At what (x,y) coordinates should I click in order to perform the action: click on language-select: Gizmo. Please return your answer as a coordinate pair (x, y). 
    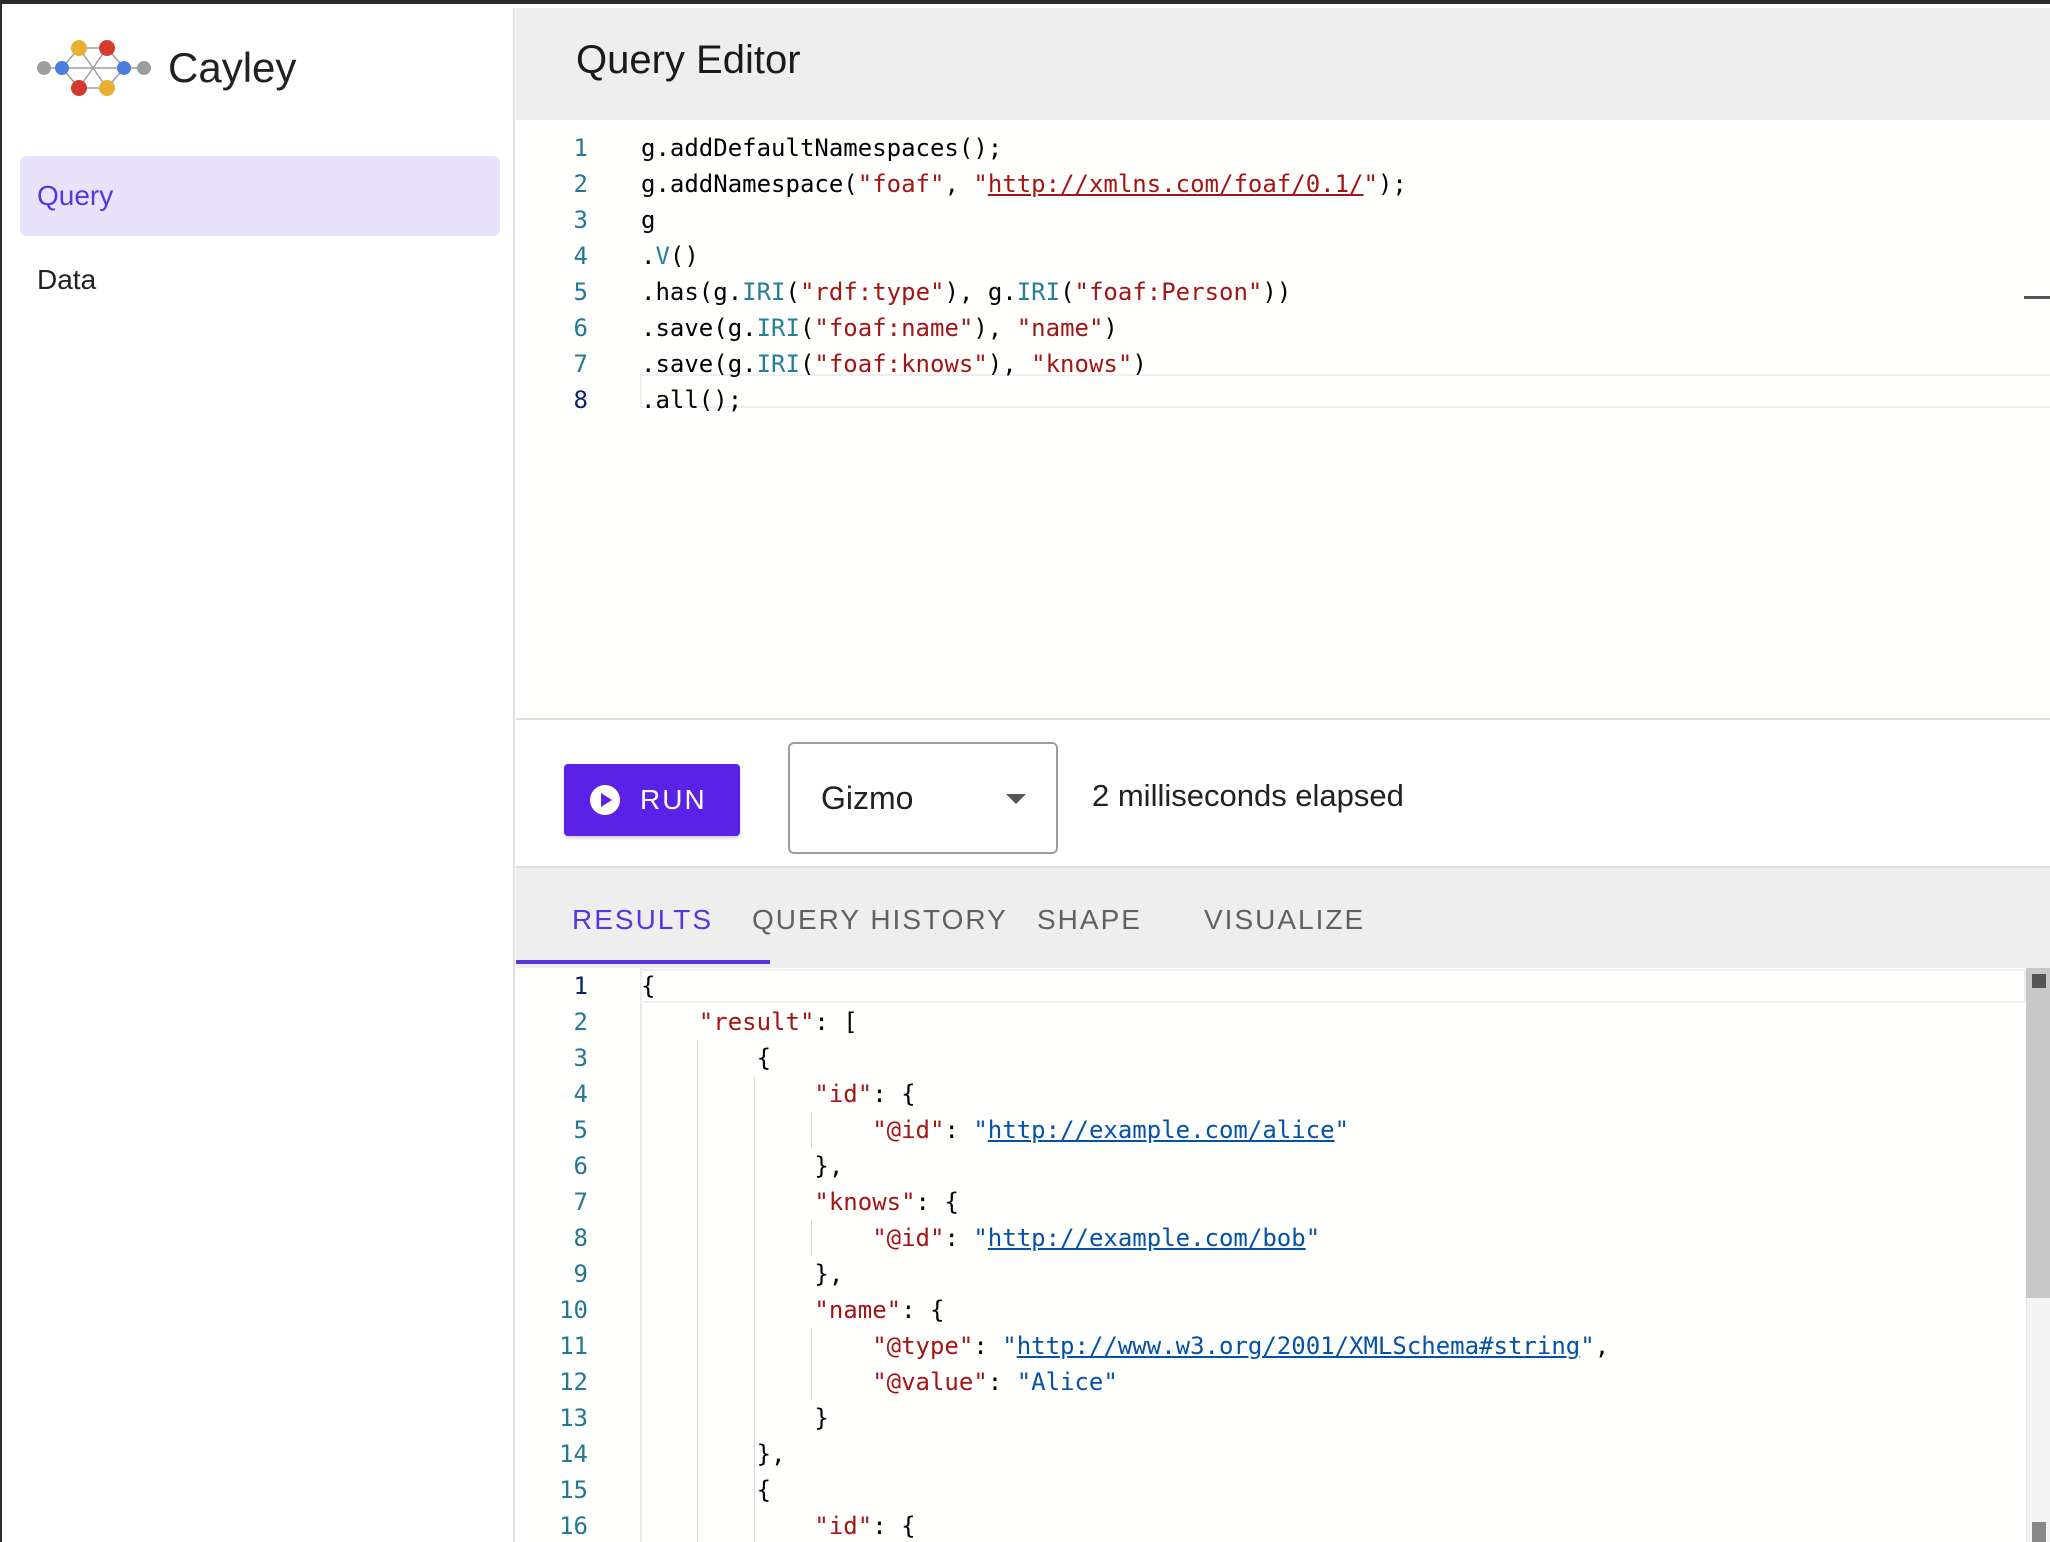
    Looking at the image, I should click on (923, 798).